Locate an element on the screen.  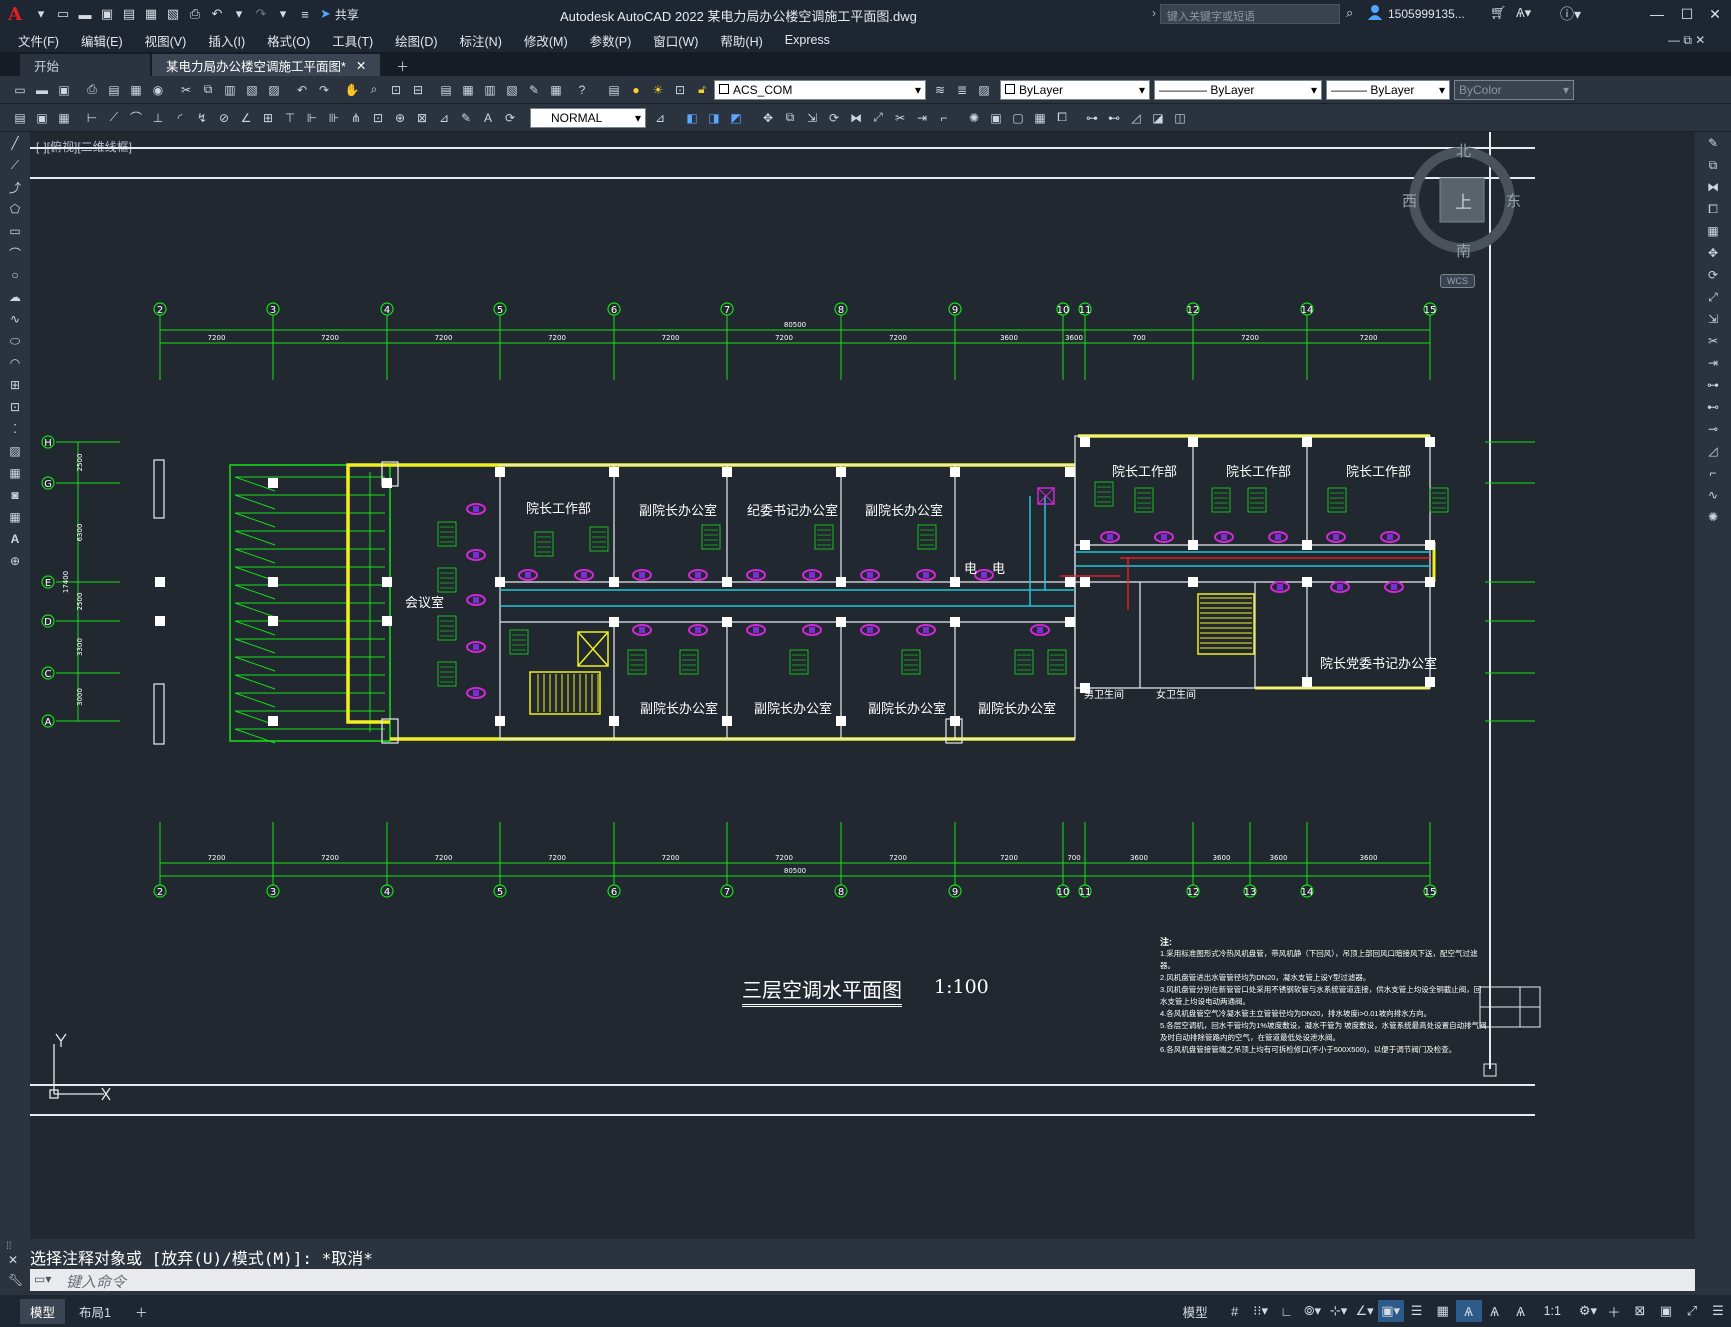
dim-text-edit-icon: A is located at coordinates (488, 118).